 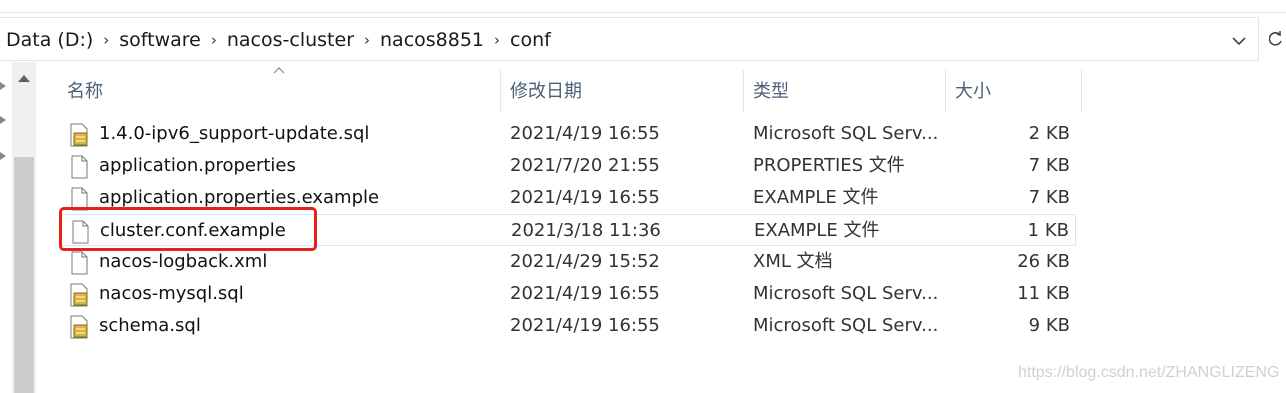 What do you see at coordinates (1149, 372) in the screenshot?
I see `watermark: https://blog.csdn.net/ZHANGLIZENG` at bounding box center [1149, 372].